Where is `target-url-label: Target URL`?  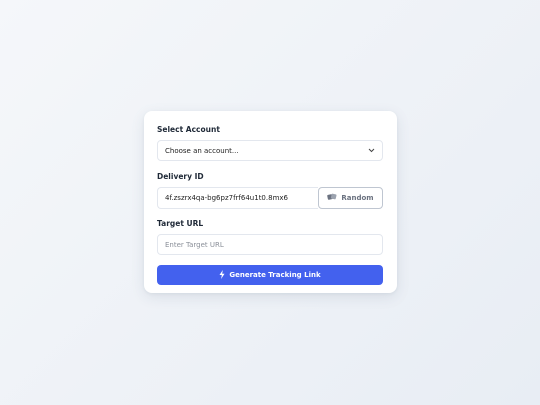
target-url-label: Target URL is located at coordinates (180, 223).